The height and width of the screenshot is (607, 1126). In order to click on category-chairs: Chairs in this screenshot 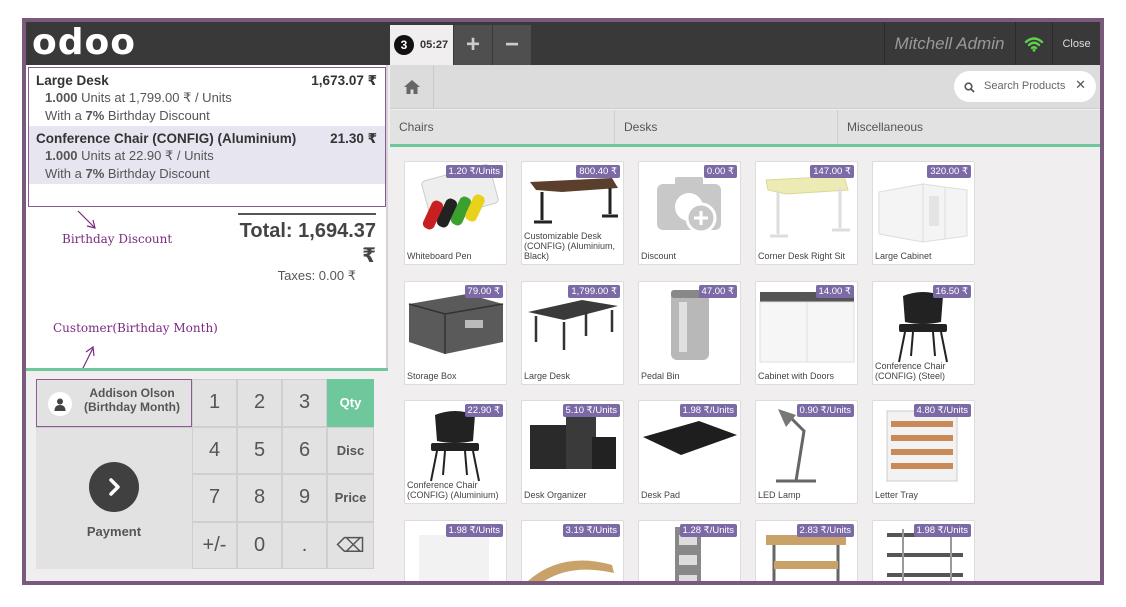, I will do `click(502, 127)`.